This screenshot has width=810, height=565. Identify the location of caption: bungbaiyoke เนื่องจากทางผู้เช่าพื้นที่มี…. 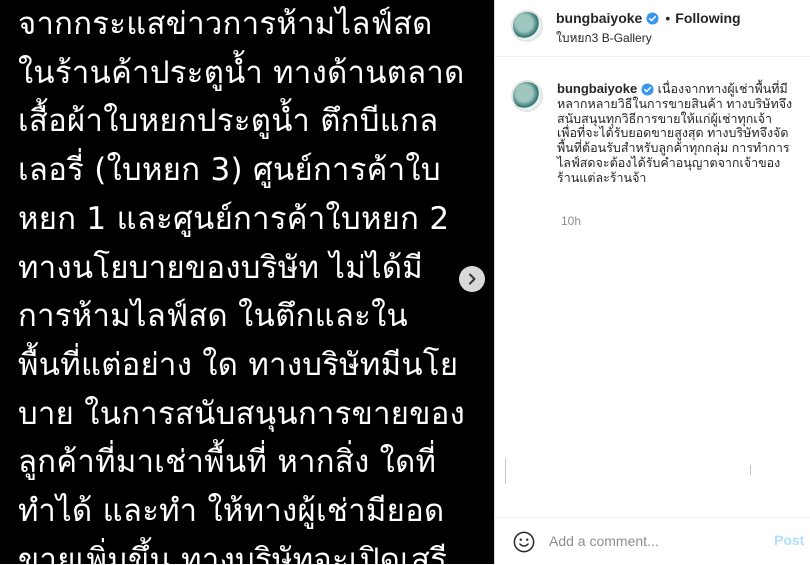
(681, 133).